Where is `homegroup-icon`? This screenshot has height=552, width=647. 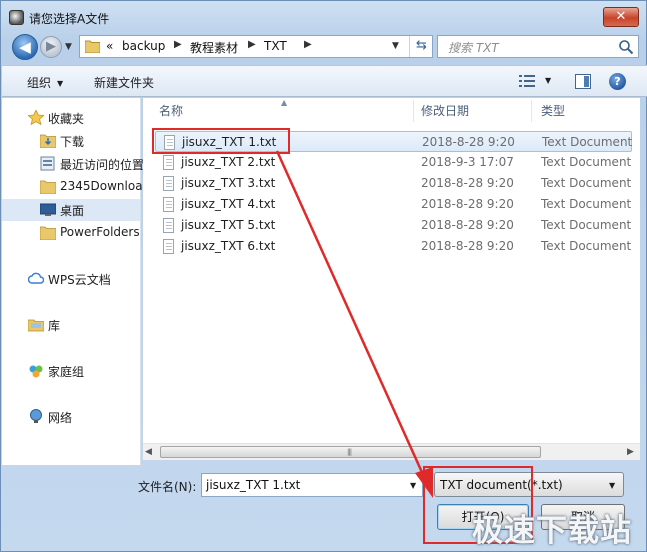 homegroup-icon is located at coordinates (36, 371).